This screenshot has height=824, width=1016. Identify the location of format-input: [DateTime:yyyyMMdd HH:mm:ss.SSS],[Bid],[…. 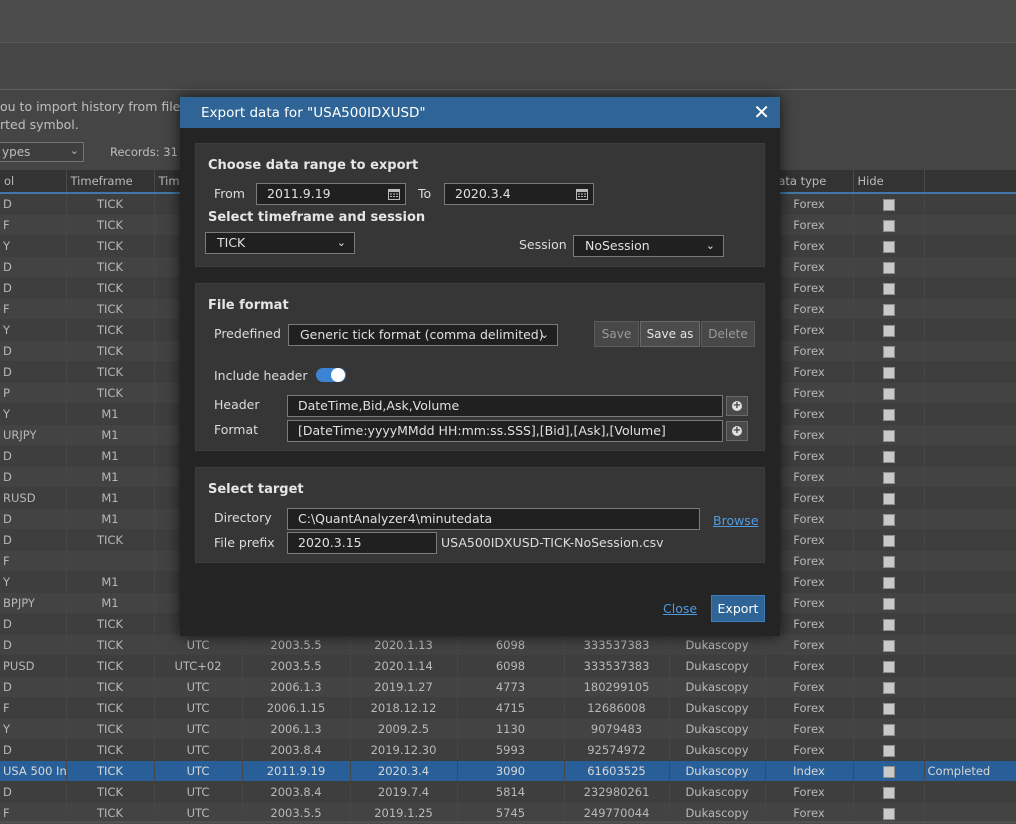
(505, 431).